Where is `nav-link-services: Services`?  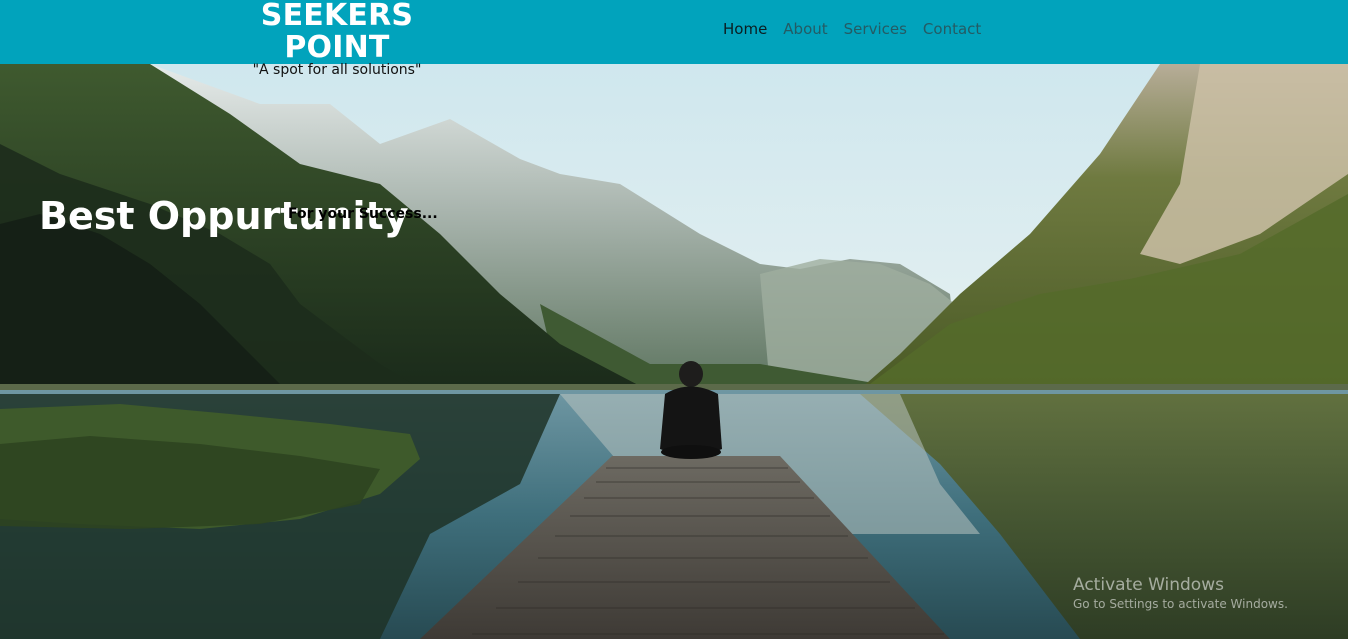 nav-link-services: Services is located at coordinates (875, 29).